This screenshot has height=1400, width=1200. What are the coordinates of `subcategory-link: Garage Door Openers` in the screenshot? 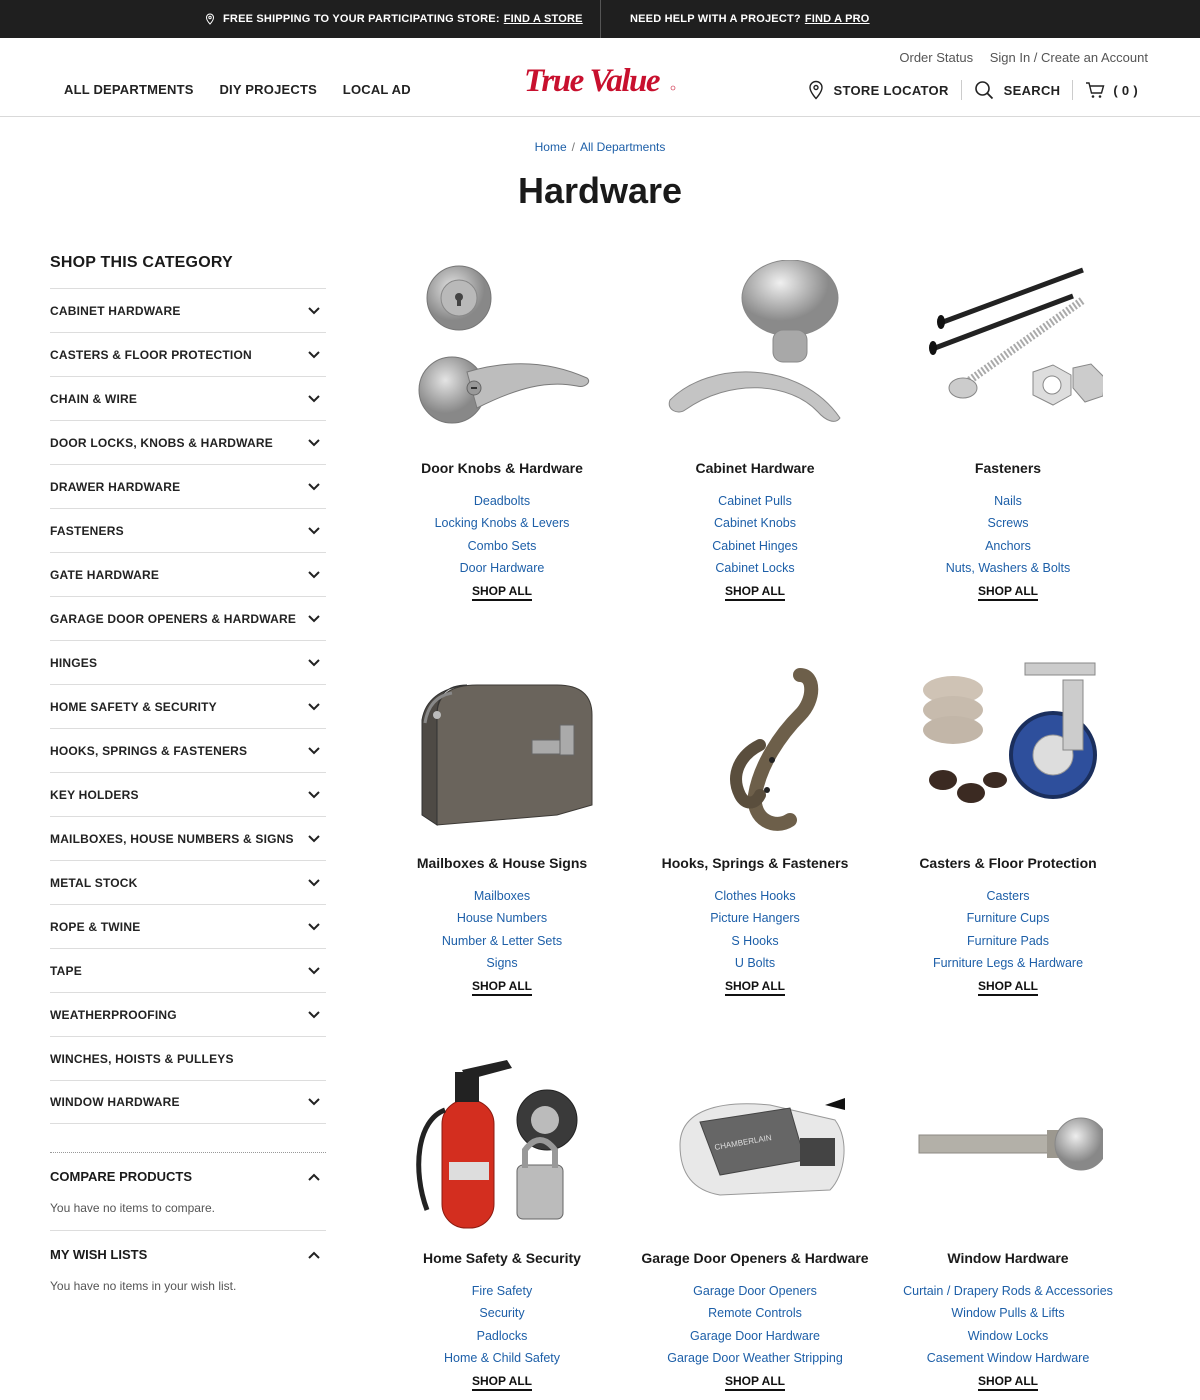 It's located at (755, 1291).